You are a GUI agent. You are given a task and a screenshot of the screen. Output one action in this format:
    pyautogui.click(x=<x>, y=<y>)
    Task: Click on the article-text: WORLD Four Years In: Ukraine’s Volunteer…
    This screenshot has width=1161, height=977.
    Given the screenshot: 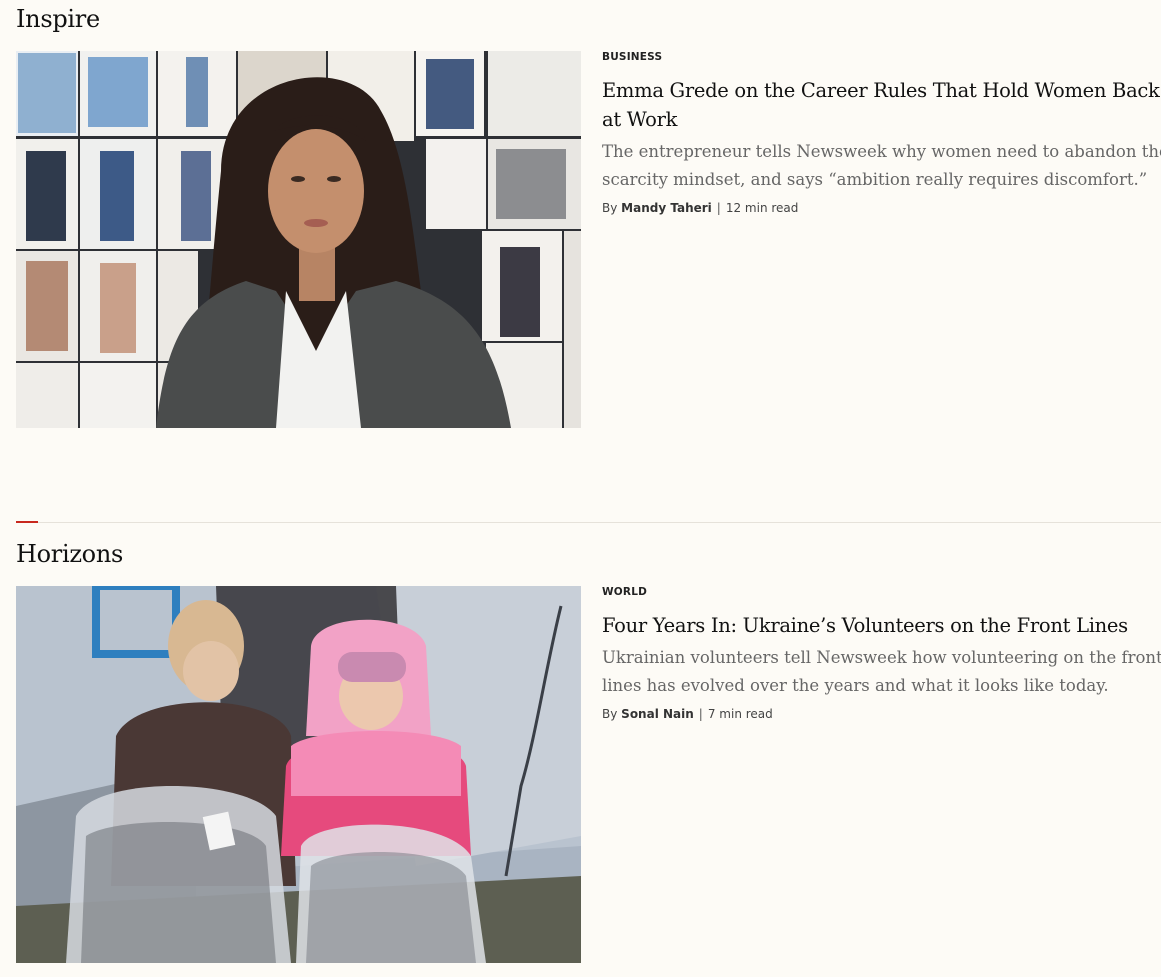 What is the action you would take?
    pyautogui.click(x=881, y=653)
    